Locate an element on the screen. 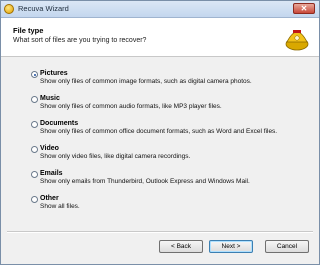 The width and height of the screenshot is (320, 265). radio-documents is located at coordinates (34, 124).